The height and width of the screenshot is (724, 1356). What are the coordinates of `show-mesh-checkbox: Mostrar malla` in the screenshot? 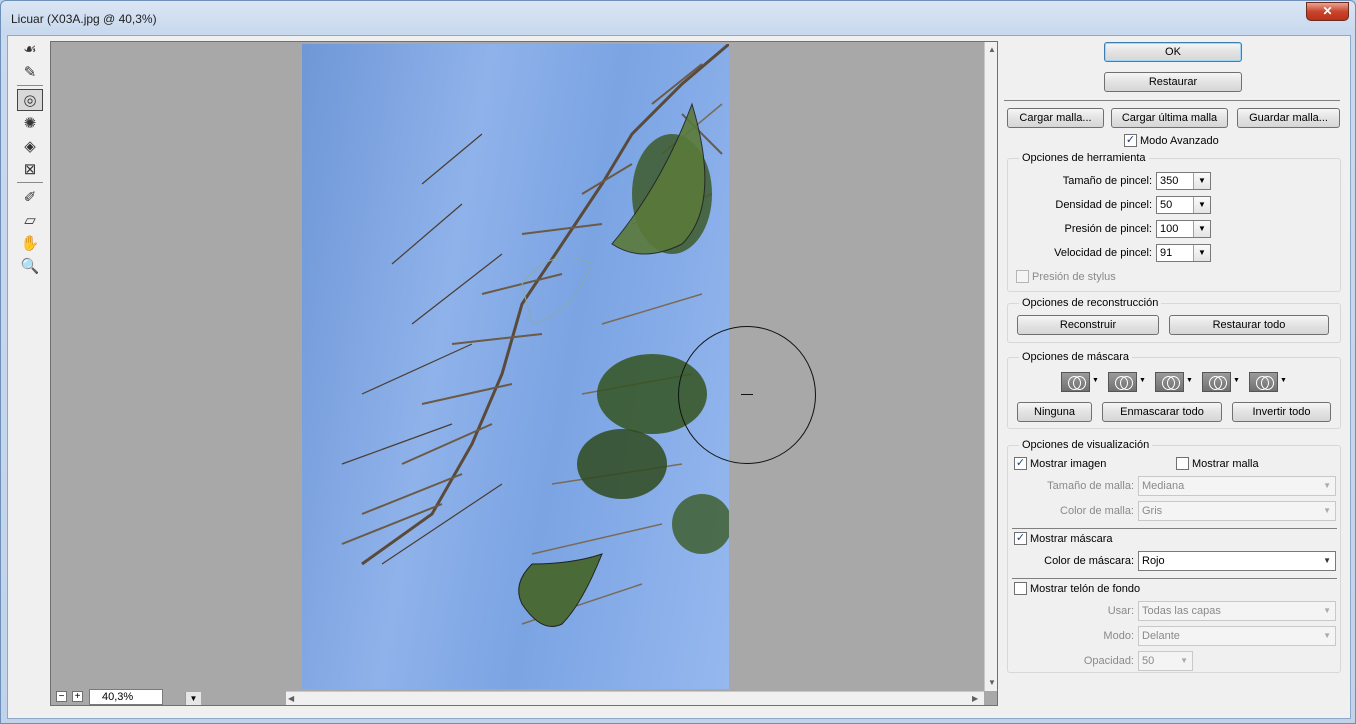 It's located at (1217, 463).